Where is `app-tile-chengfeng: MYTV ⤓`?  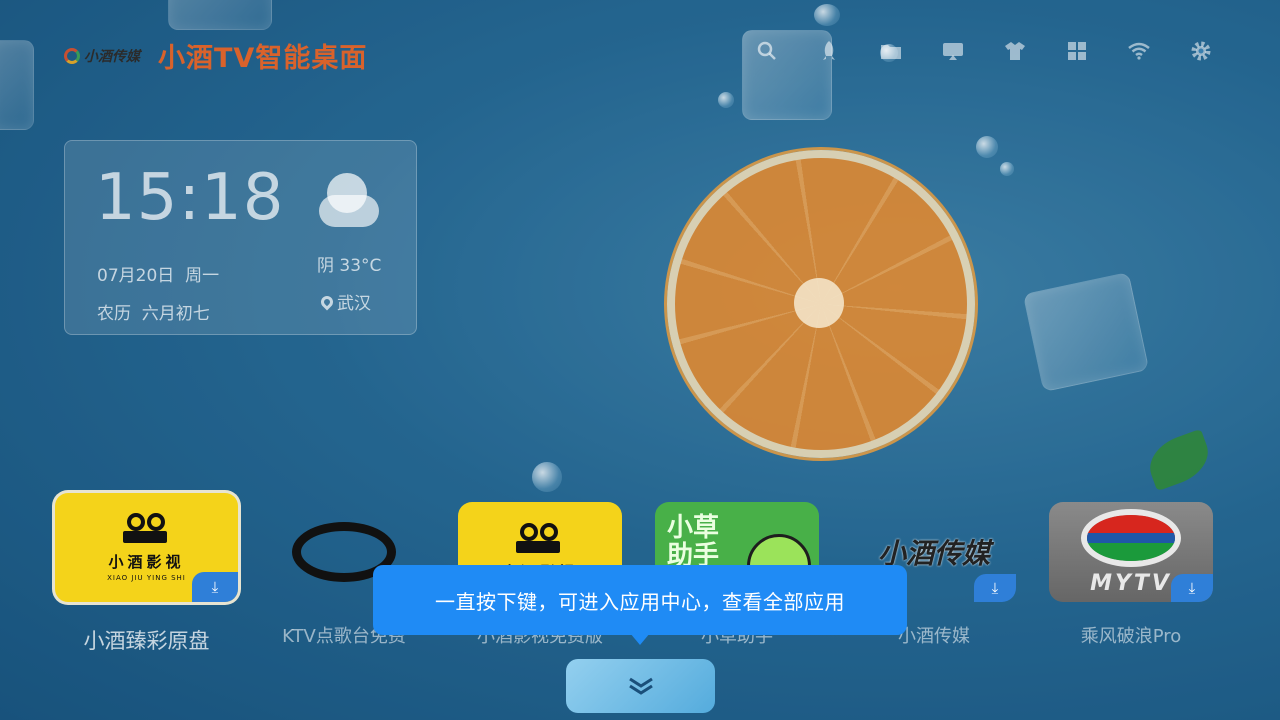
app-tile-chengfeng: MYTV ⤓ is located at coordinates (1131, 552).